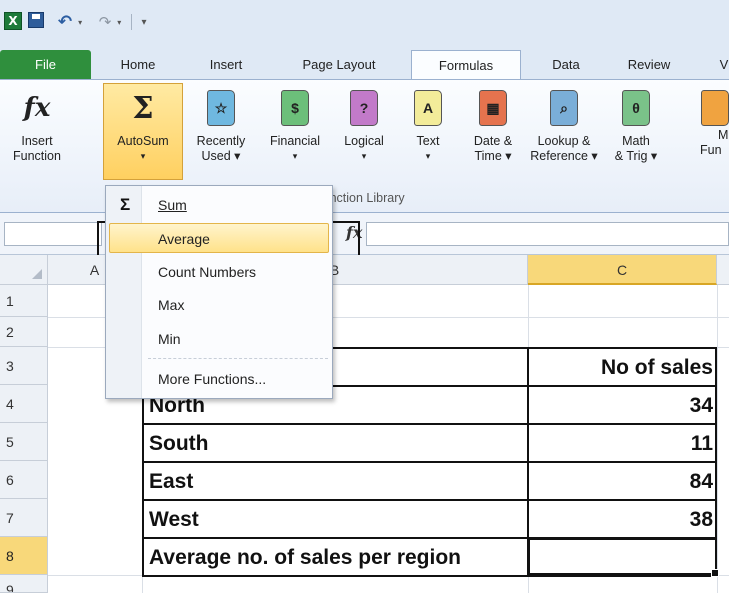 Image resolution: width=729 pixels, height=593 pixels. Describe the element at coordinates (295, 156) in the screenshot. I see `financial-dropdown-icon: ▾` at that location.